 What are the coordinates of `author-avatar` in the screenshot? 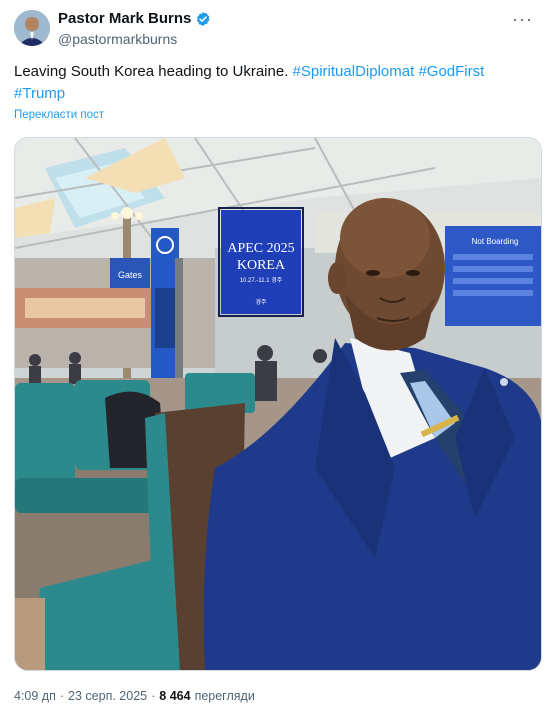 It's located at (32, 28).